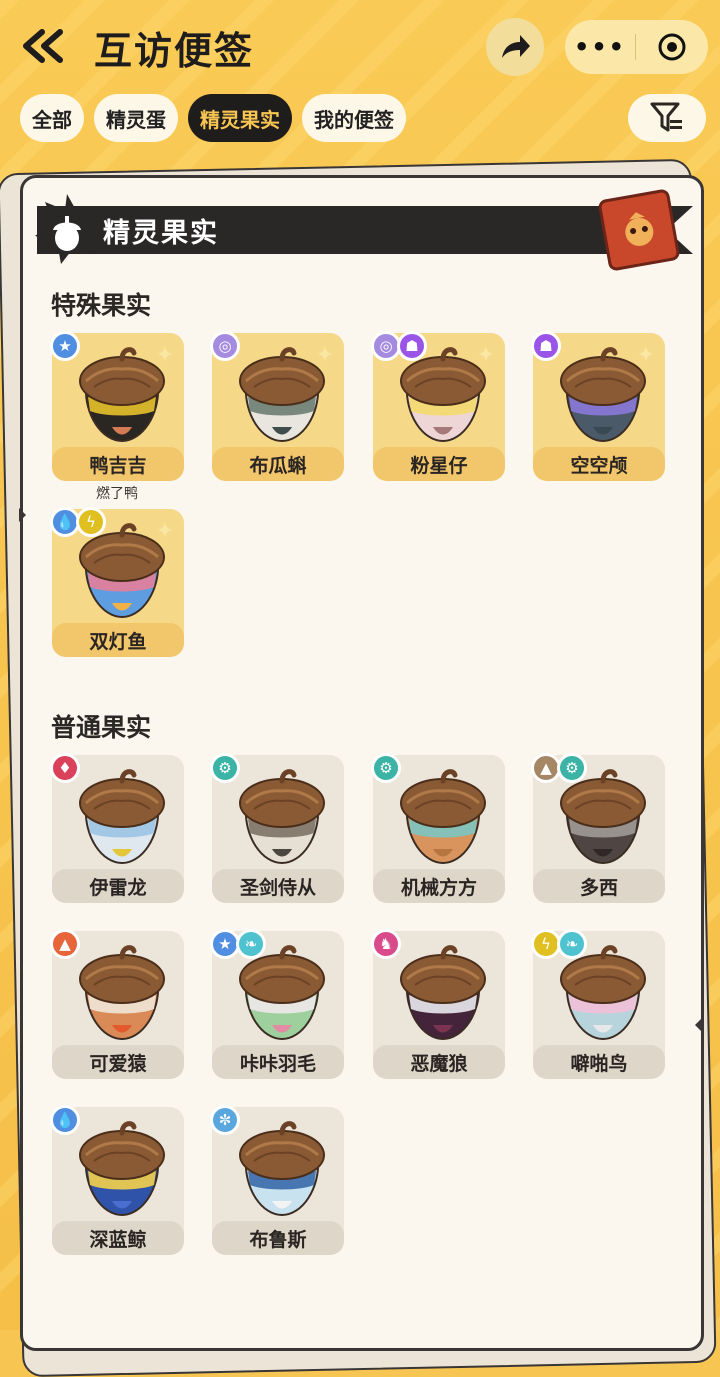  Describe the element at coordinates (117, 582) in the screenshot. I see `fruit-card: ✦ 💧 ϟ 双灯鱼` at that location.